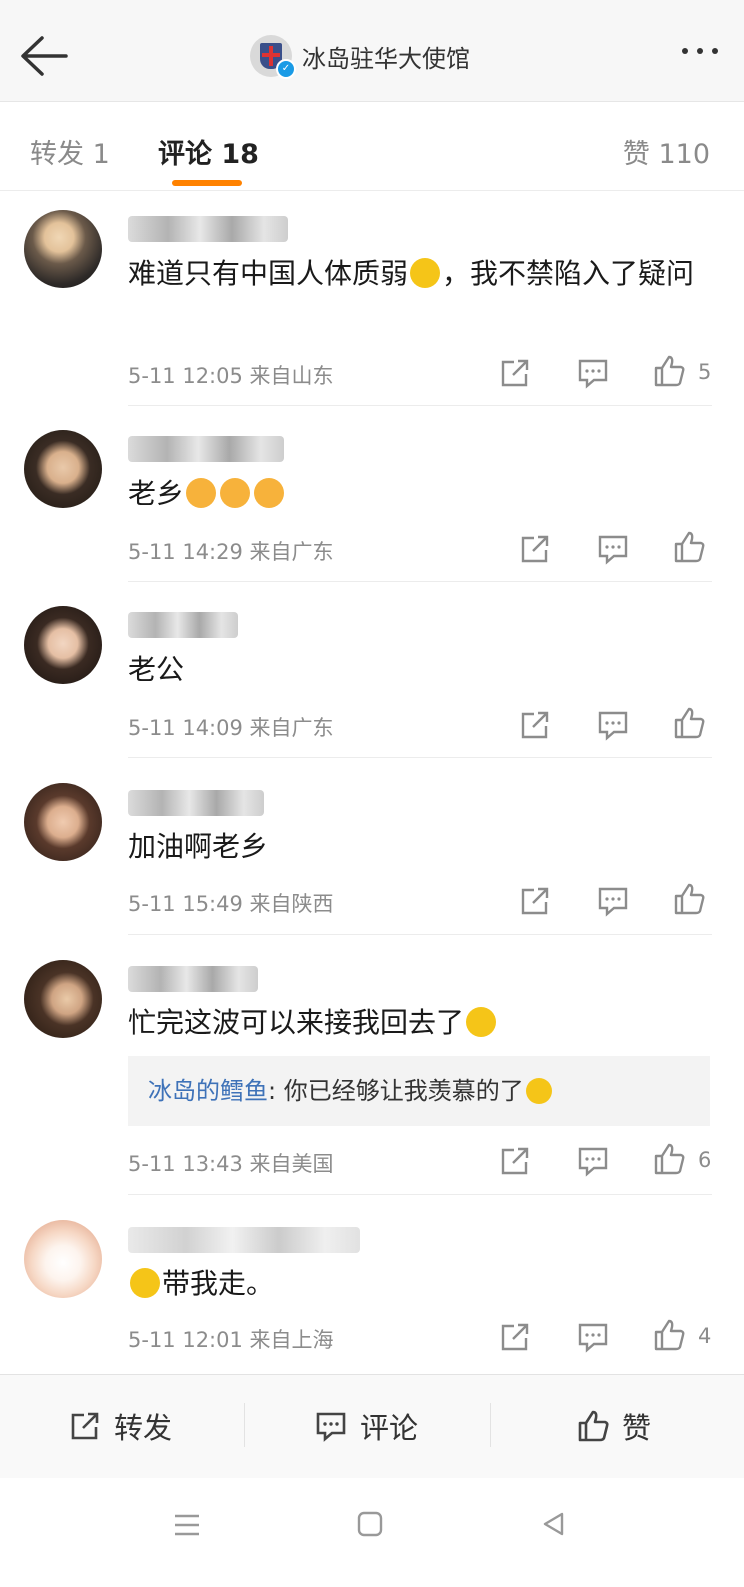  Describe the element at coordinates (143, 1428) in the screenshot. I see `repost-label: 转发` at that location.